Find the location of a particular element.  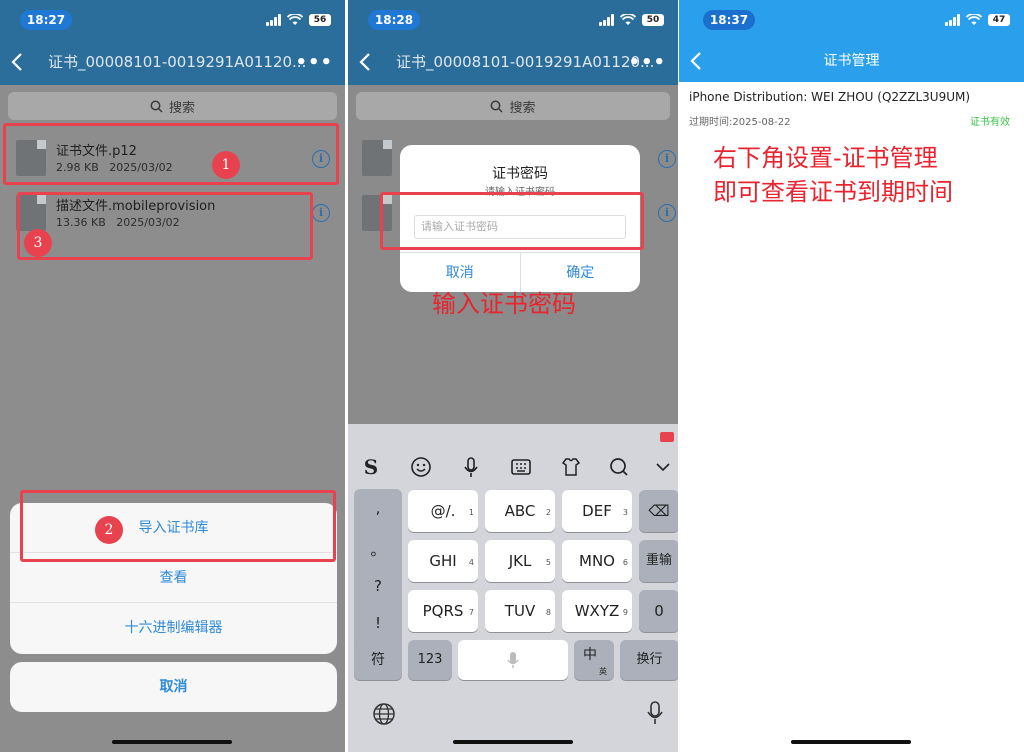

punct-key: 。 is located at coordinates (378, 549).